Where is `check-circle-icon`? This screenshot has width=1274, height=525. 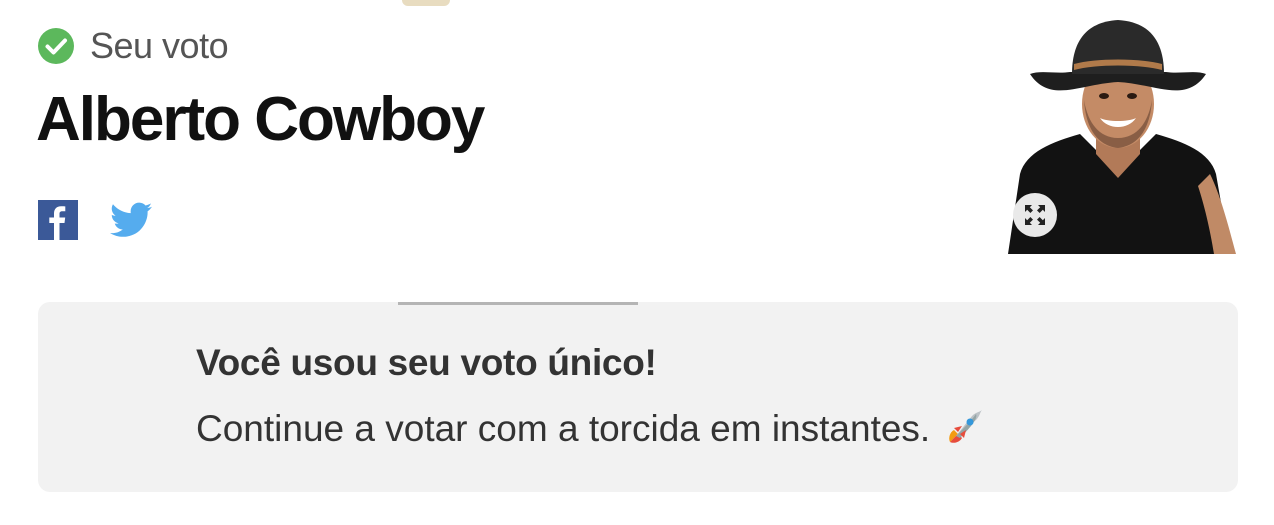
check-circle-icon is located at coordinates (56, 46).